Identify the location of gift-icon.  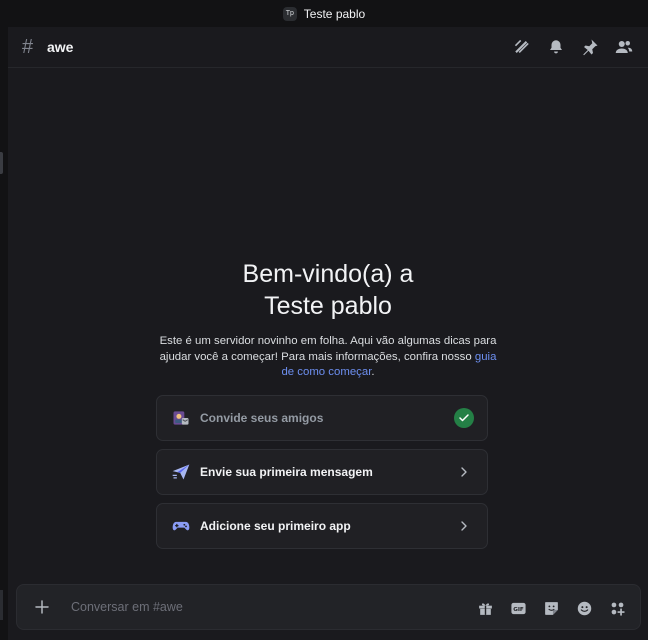
(485, 608).